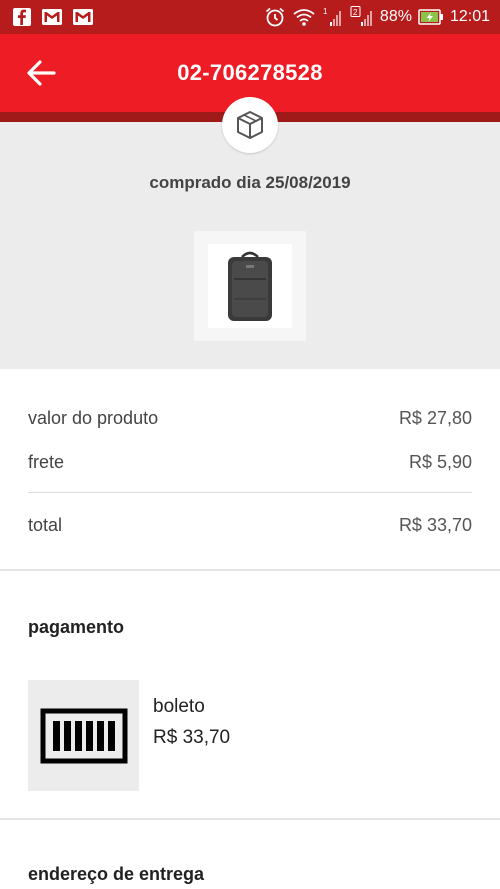 This screenshot has width=500, height=889. Describe the element at coordinates (377, 17) in the screenshot. I see `system-icons: 1 2 88% 12:01` at that location.